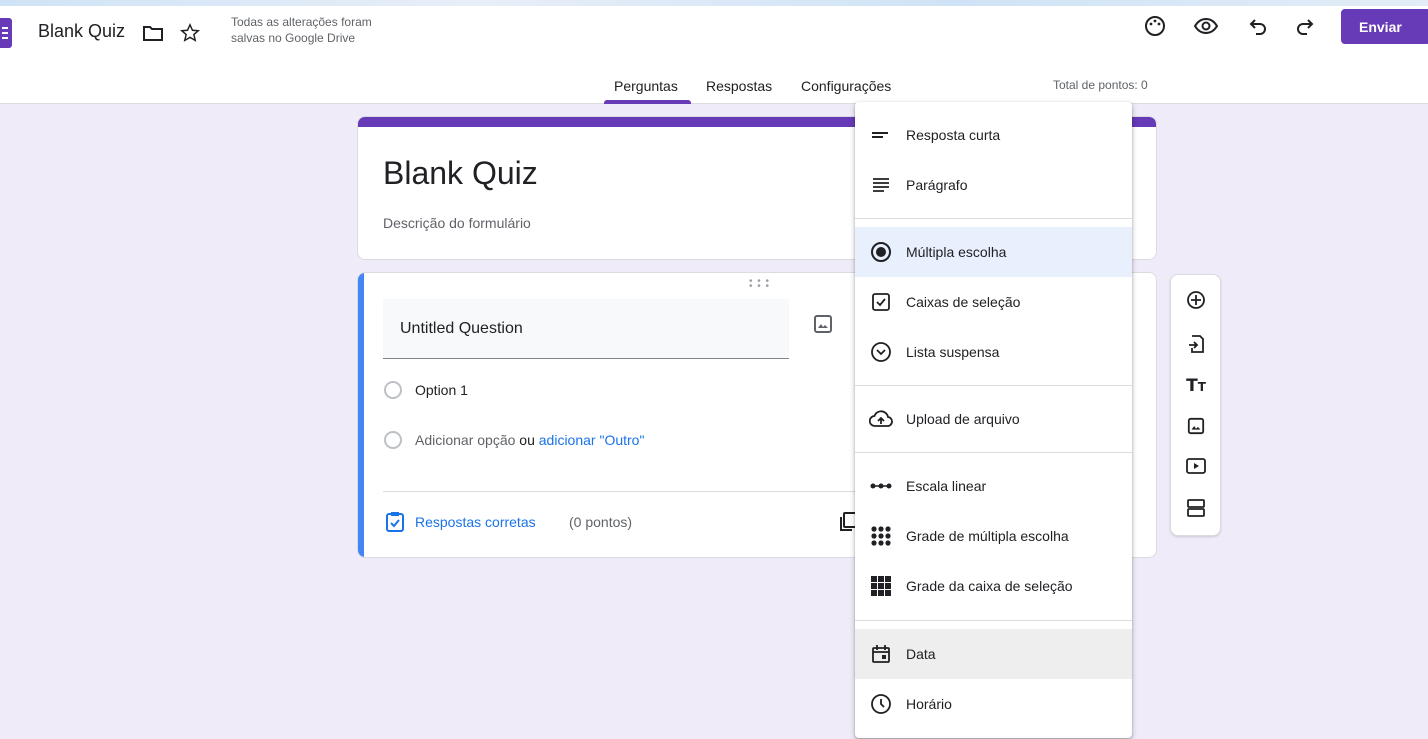  Describe the element at coordinates (963, 302) in the screenshot. I see `menu-item-label: Caixas de seleção` at that location.